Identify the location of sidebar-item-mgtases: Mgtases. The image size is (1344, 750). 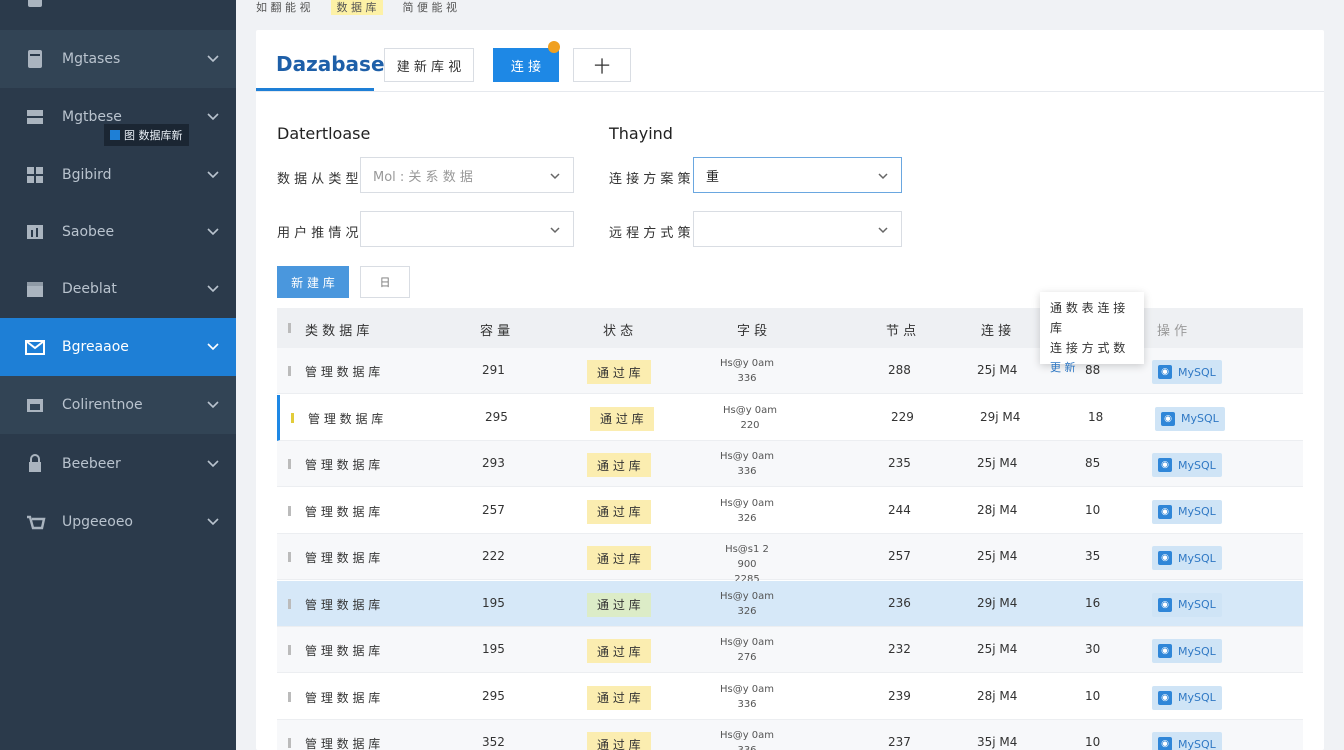
(118, 59).